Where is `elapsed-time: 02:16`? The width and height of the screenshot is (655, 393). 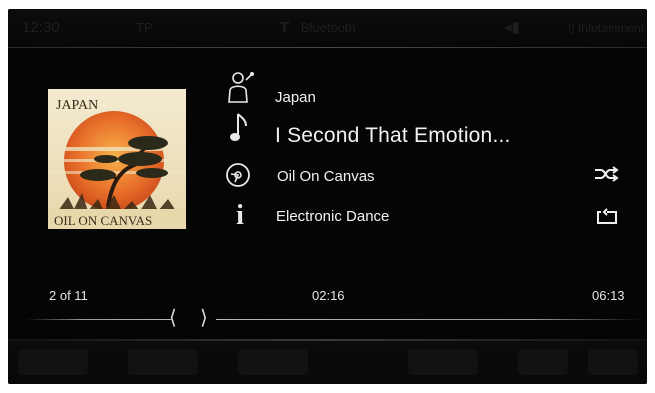 elapsed-time: 02:16 is located at coordinates (328, 295).